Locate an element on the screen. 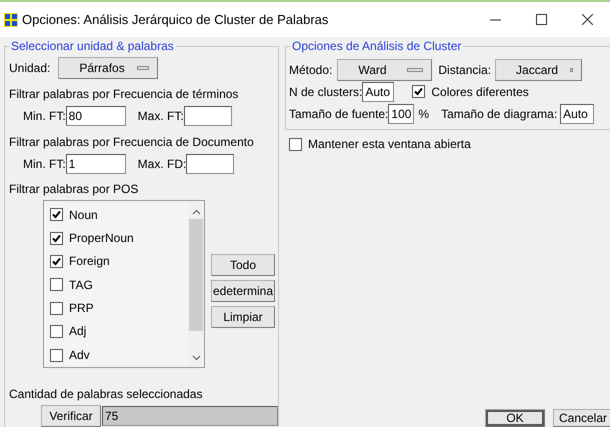 Image resolution: width=610 pixels, height=427 pixels. checkbox-label: Colores diferentes is located at coordinates (480, 92).